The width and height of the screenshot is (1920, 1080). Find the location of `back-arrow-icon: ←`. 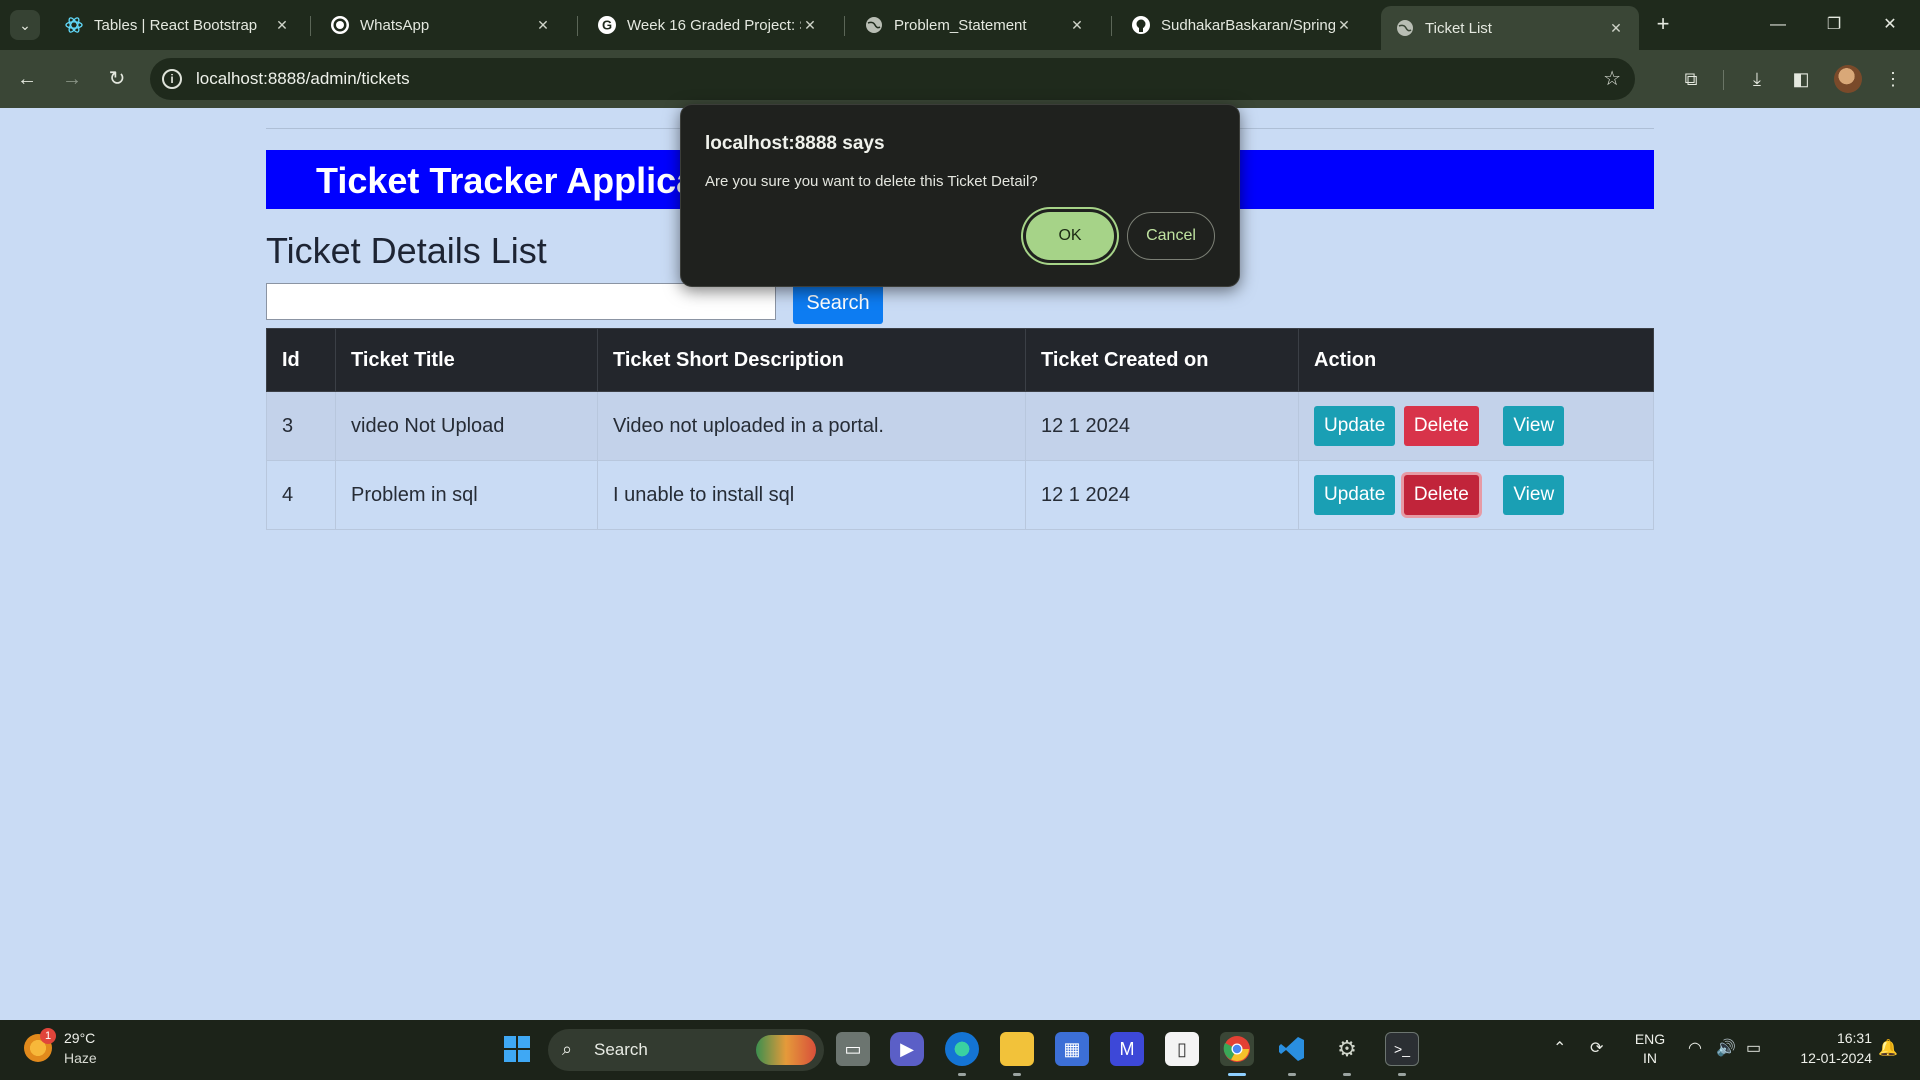

back-arrow-icon: ← is located at coordinates (27, 79).